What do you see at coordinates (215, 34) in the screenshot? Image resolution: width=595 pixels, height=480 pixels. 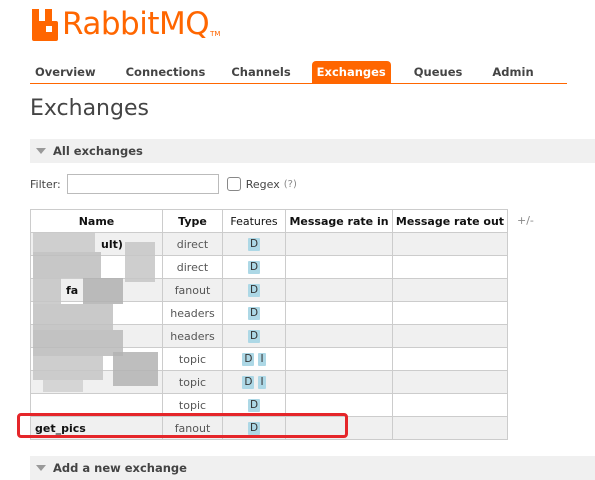 I see `trademark: TM` at bounding box center [215, 34].